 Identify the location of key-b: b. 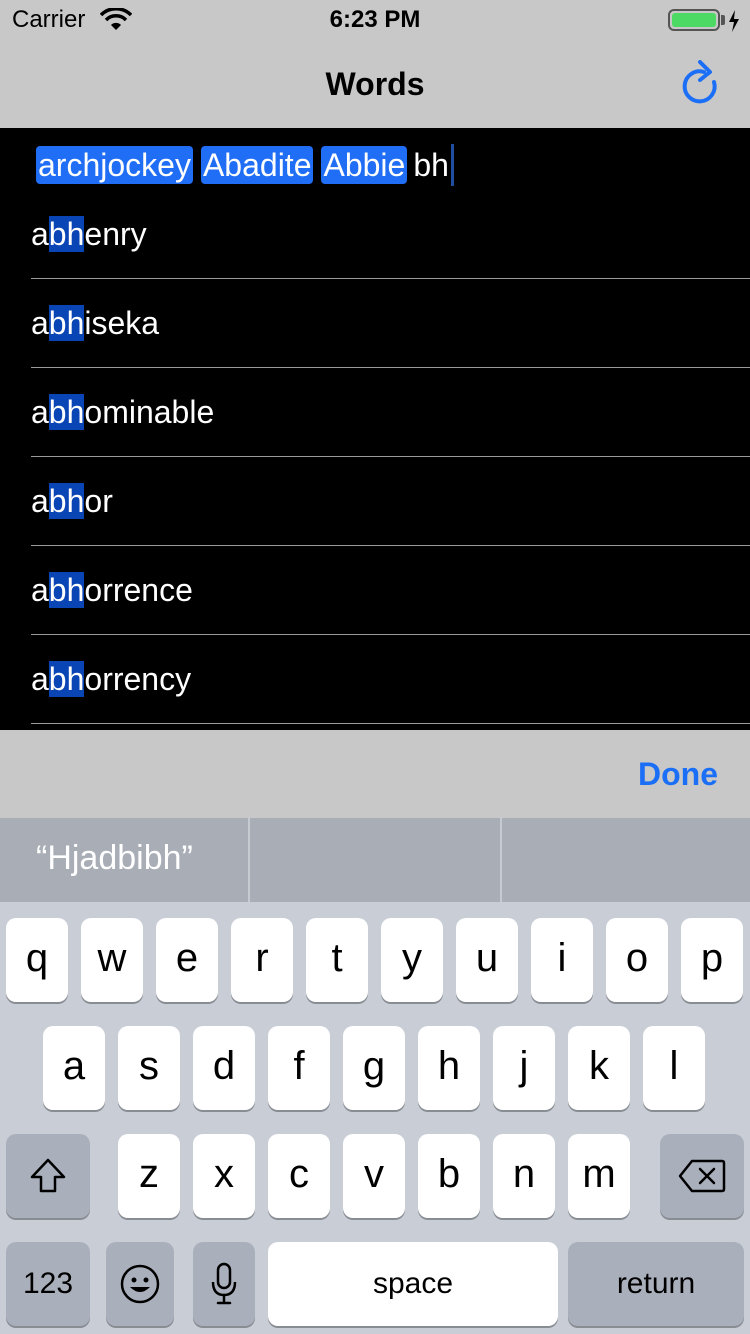
(449, 1176).